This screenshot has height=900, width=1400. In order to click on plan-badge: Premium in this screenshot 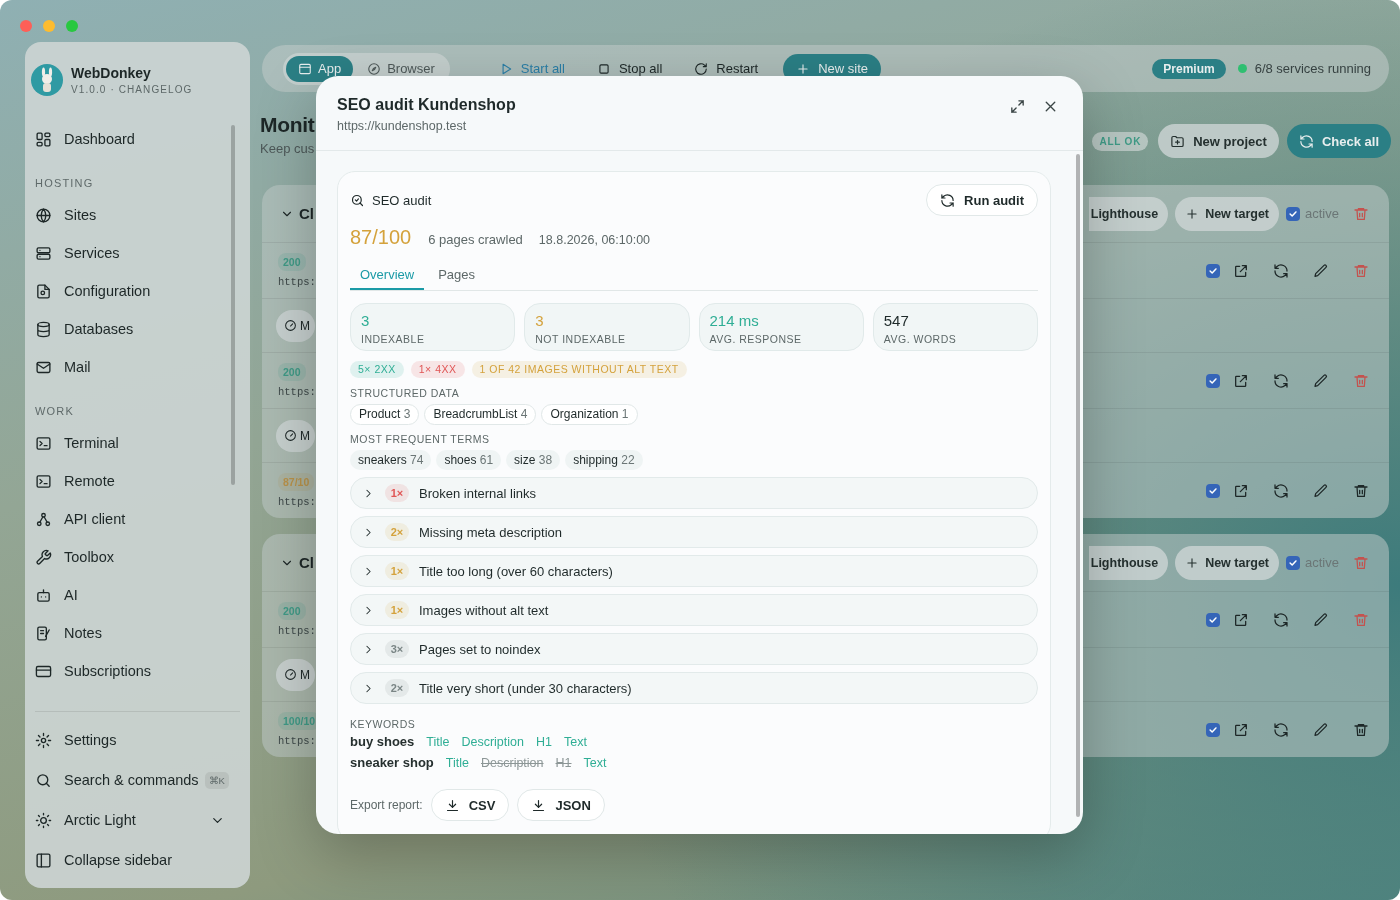, I will do `click(1189, 68)`.